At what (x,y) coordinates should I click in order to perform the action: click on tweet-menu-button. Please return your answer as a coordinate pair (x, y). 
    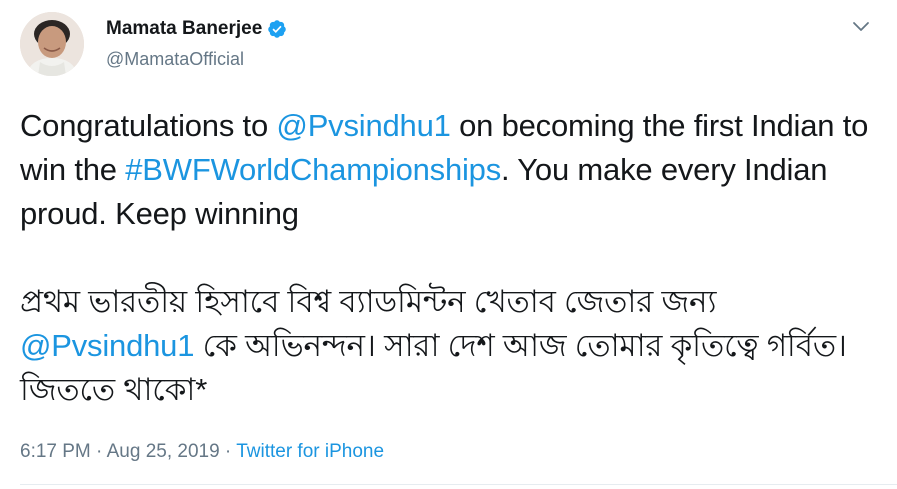
    Looking at the image, I should click on (861, 27).